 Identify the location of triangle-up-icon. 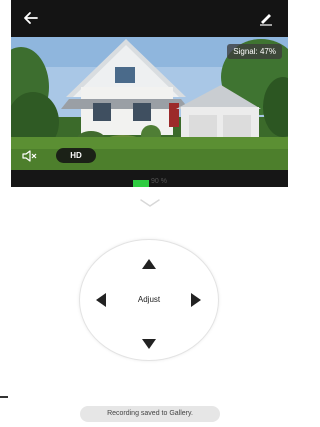
(149, 264).